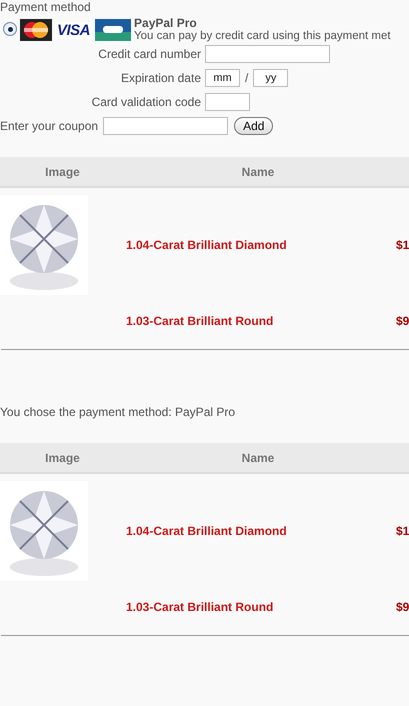  Describe the element at coordinates (46, 7) in the screenshot. I see `section-heading: Payment method` at that location.